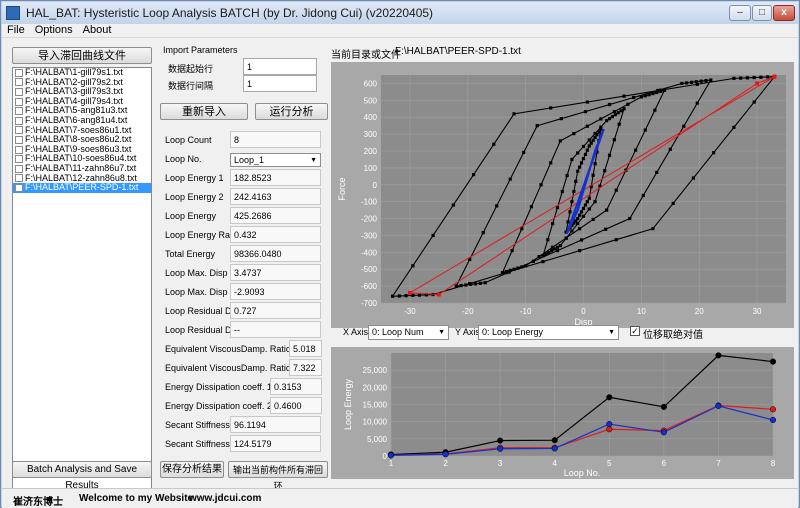  I want to click on loop-no-select: Loop_1 ▼, so click(275, 160).